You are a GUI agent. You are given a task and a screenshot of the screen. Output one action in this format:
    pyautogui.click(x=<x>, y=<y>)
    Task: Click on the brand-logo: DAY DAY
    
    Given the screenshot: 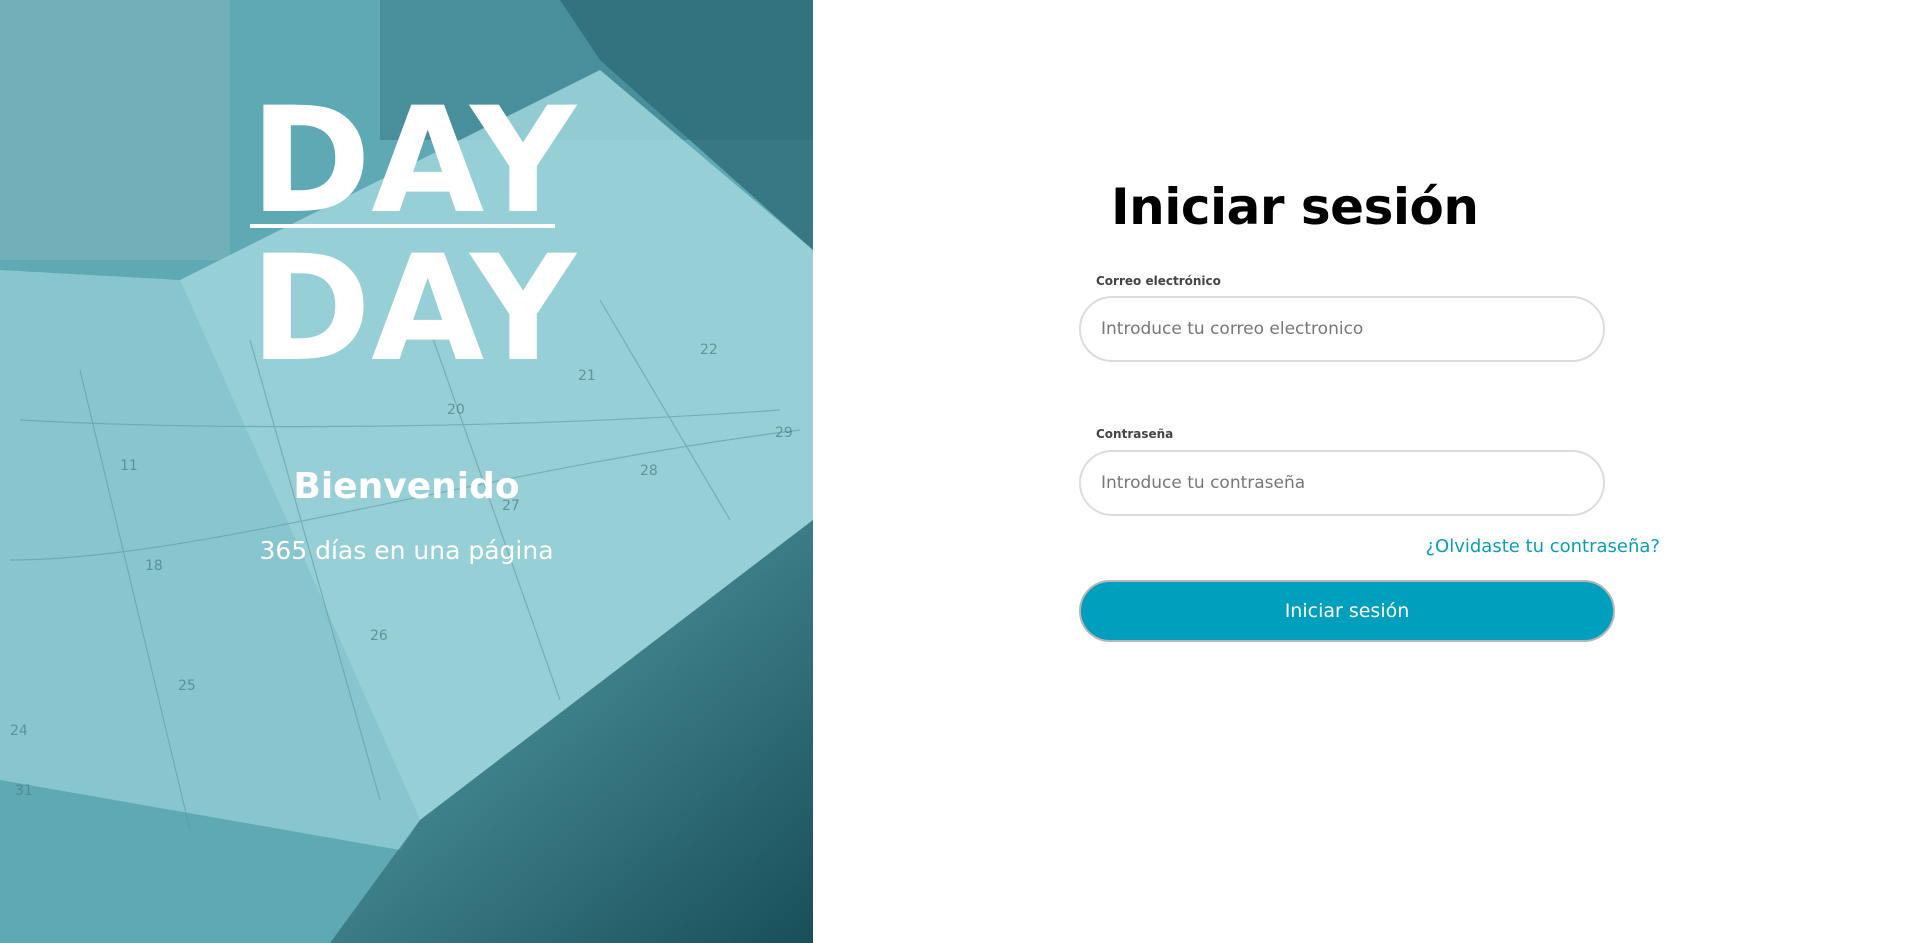 What is the action you would take?
    pyautogui.click(x=413, y=235)
    